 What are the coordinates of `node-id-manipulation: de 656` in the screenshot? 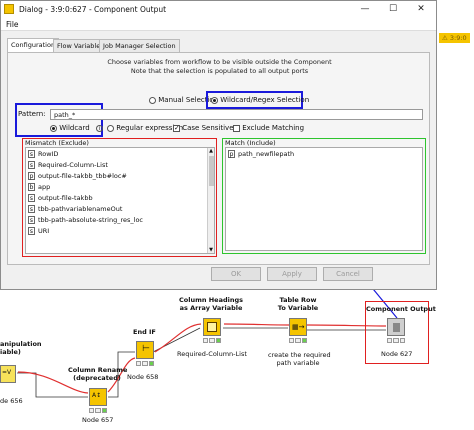 It's located at (11, 401).